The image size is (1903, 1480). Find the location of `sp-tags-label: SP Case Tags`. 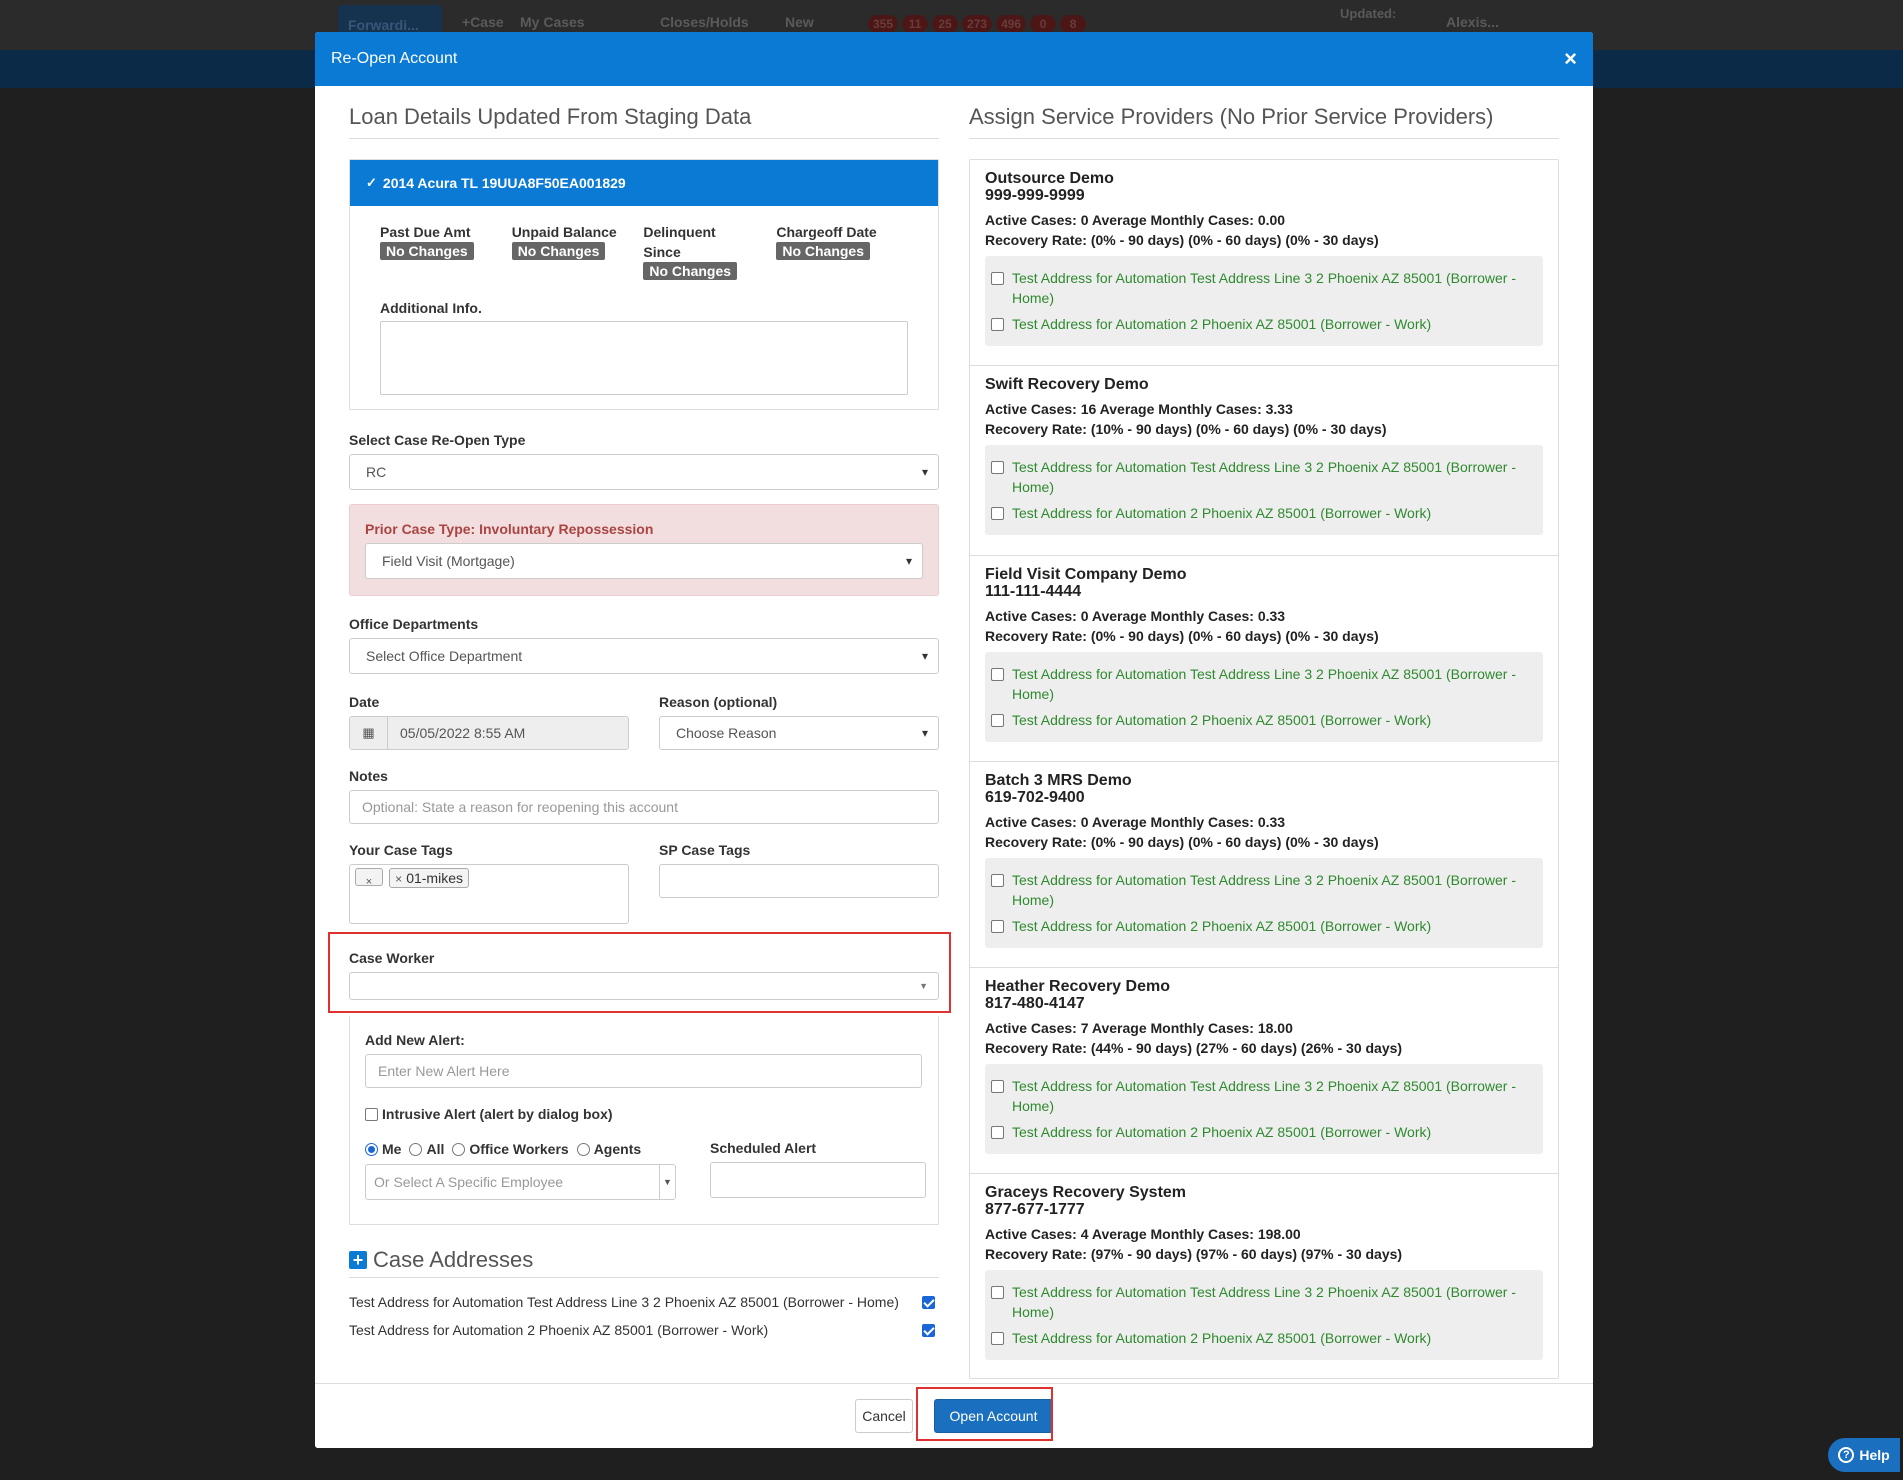

sp-tags-label: SP Case Tags is located at coordinates (705, 850).